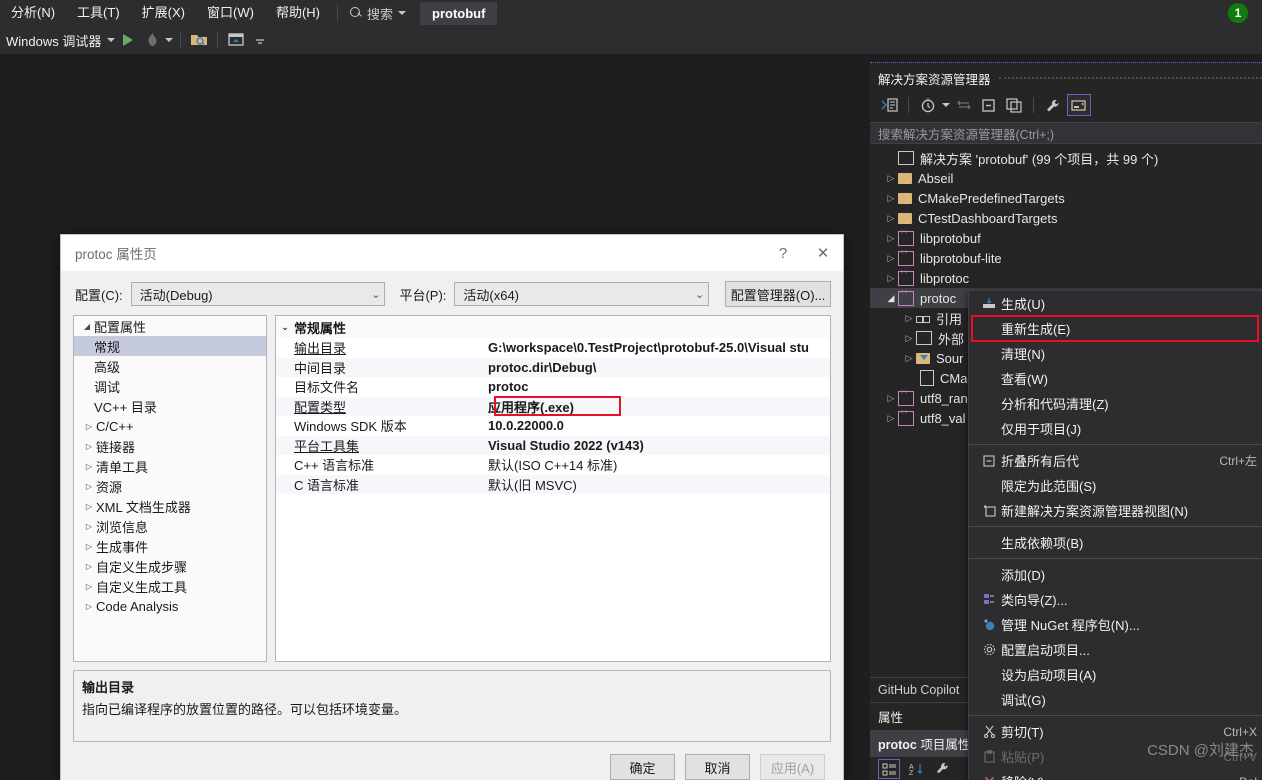  Describe the element at coordinates (1238, 13) in the screenshot. I see `notification-badge: 1` at that location.